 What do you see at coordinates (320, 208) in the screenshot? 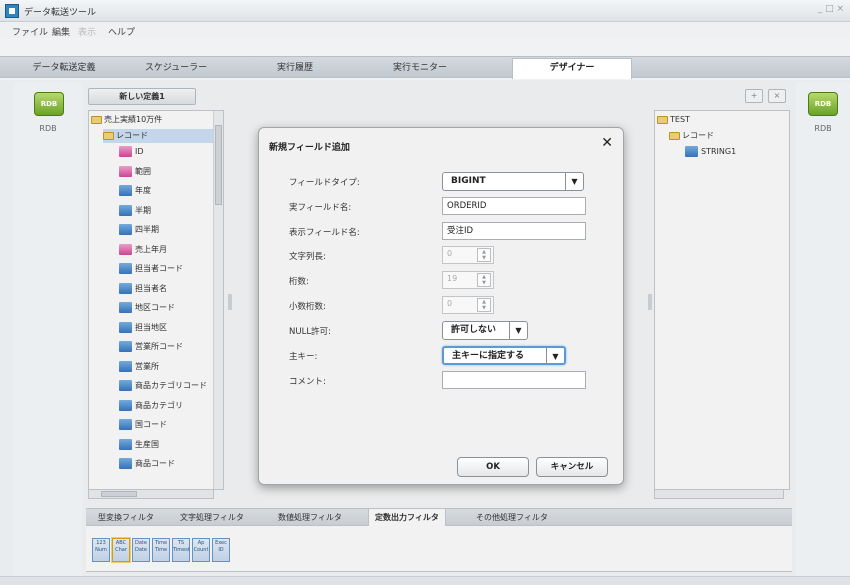
I see `label-real-field-name: 実フィールド名:` at bounding box center [320, 208].